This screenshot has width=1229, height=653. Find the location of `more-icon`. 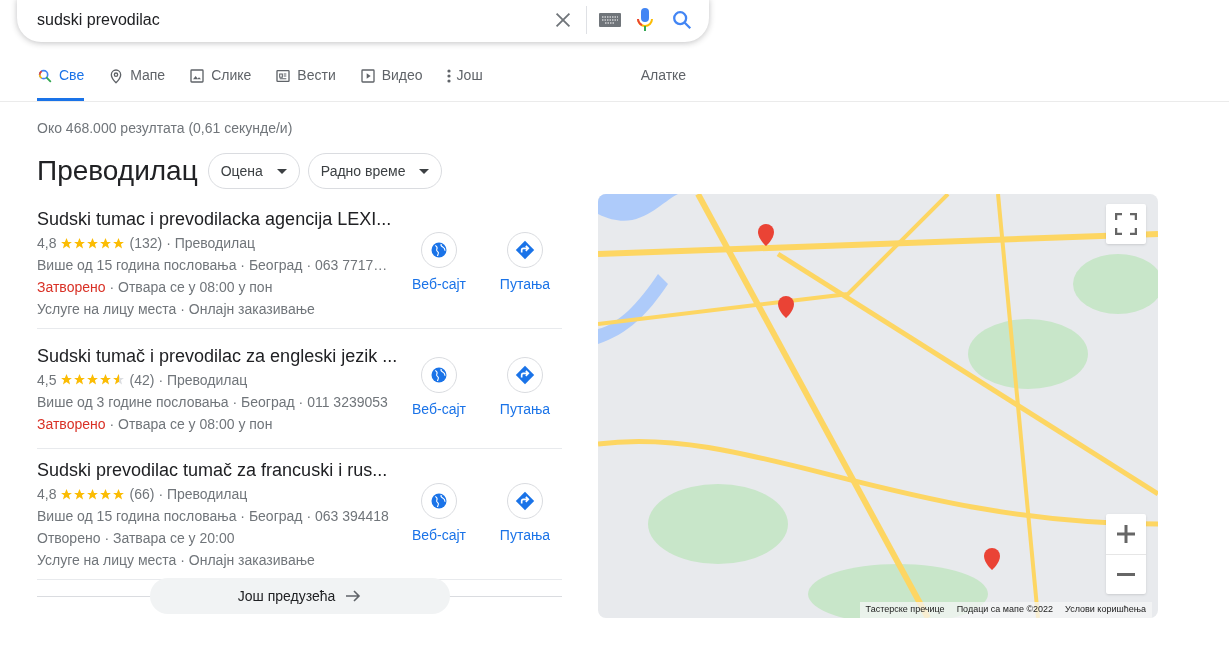

more-icon is located at coordinates (448, 75).